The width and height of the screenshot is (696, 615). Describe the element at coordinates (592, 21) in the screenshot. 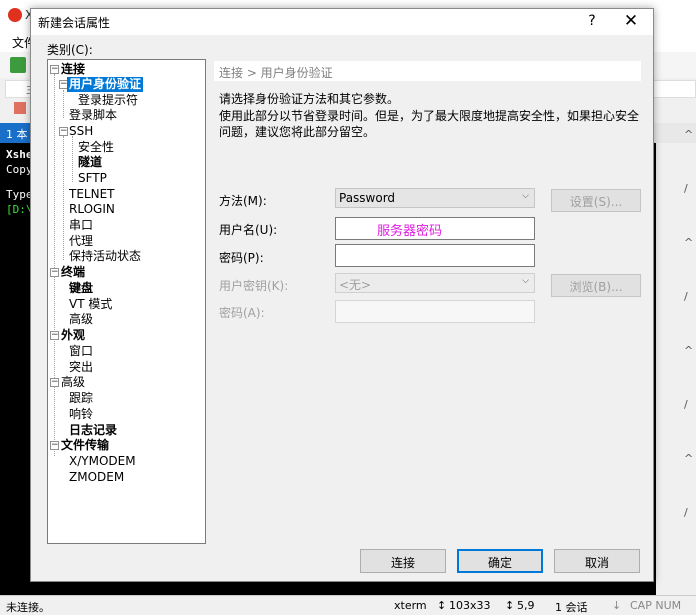

I see `help-button: ?` at that location.